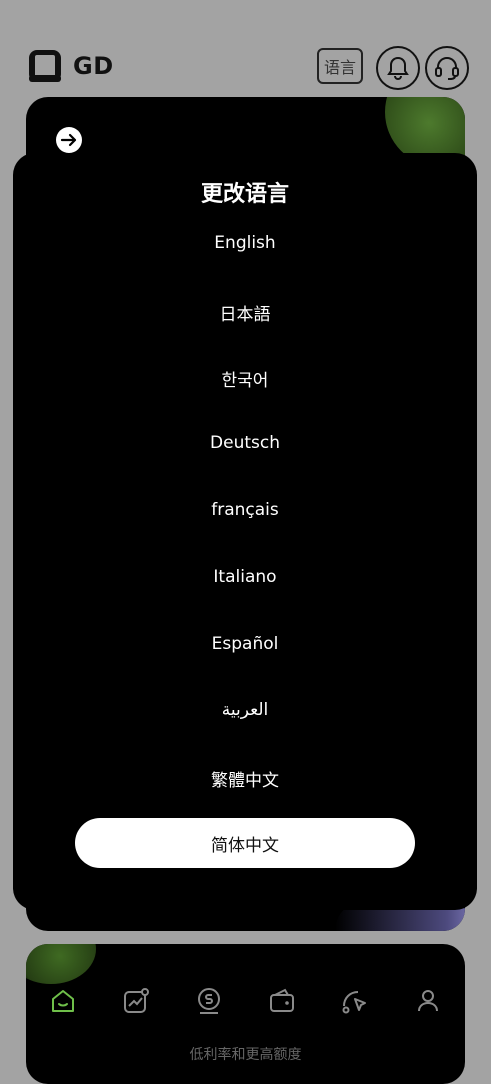 The width and height of the screenshot is (491, 1084). I want to click on language-option-arabic: العربية, so click(245, 710).